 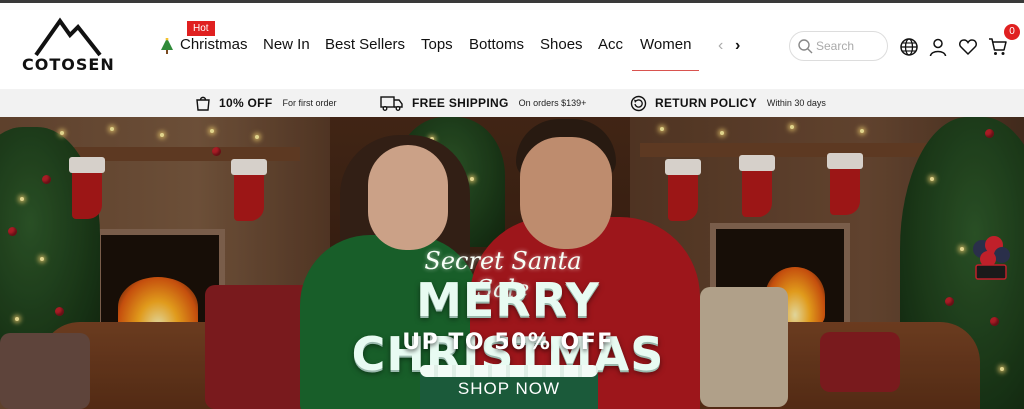 I want to click on chevron-right-icon: ›, so click(x=738, y=45).